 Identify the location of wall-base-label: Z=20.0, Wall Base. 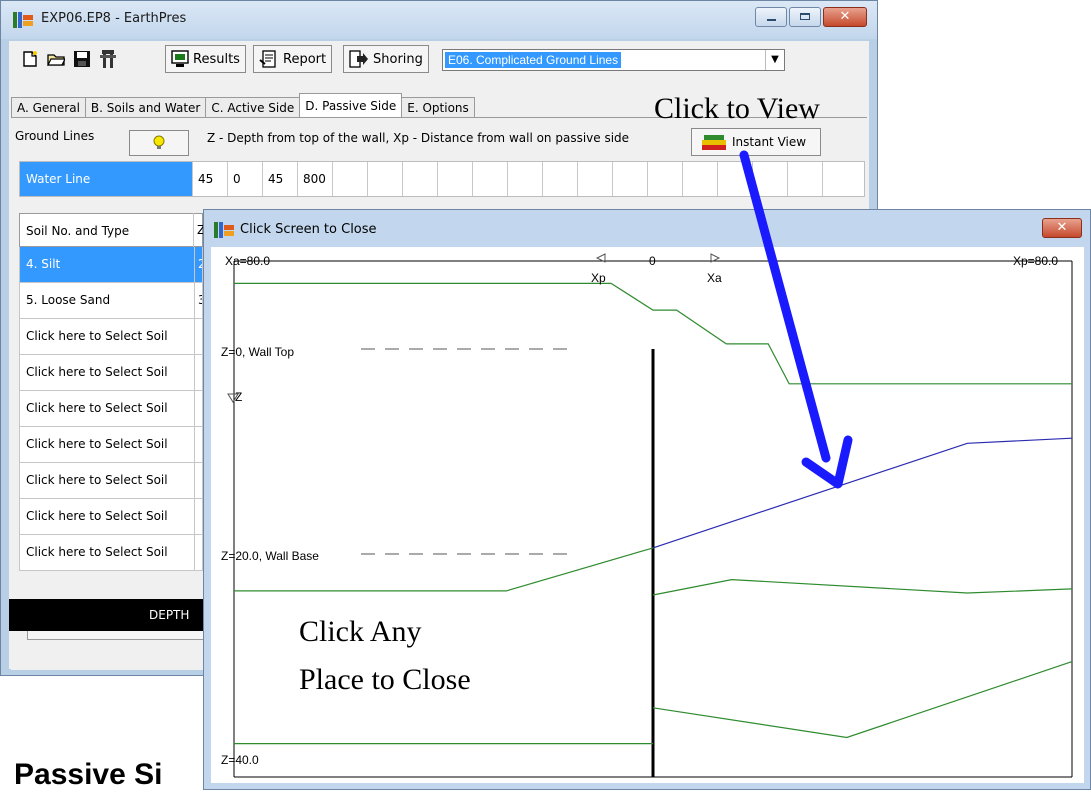
(270, 556).